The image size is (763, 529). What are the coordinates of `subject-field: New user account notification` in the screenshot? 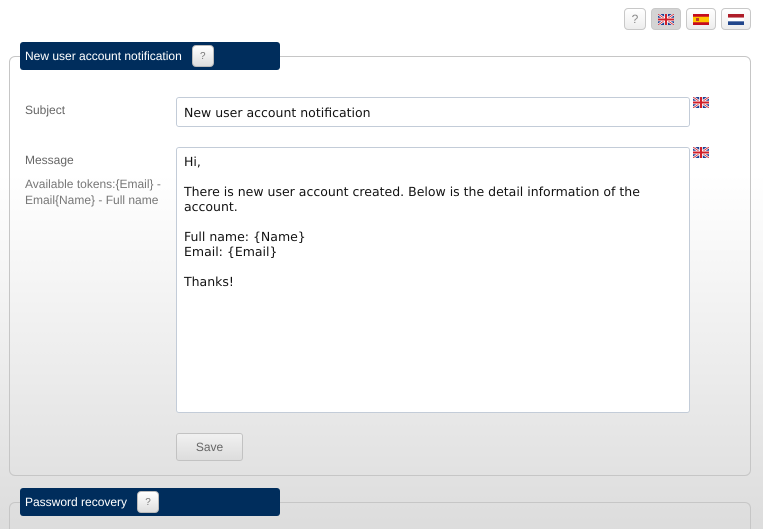 It's located at (433, 112).